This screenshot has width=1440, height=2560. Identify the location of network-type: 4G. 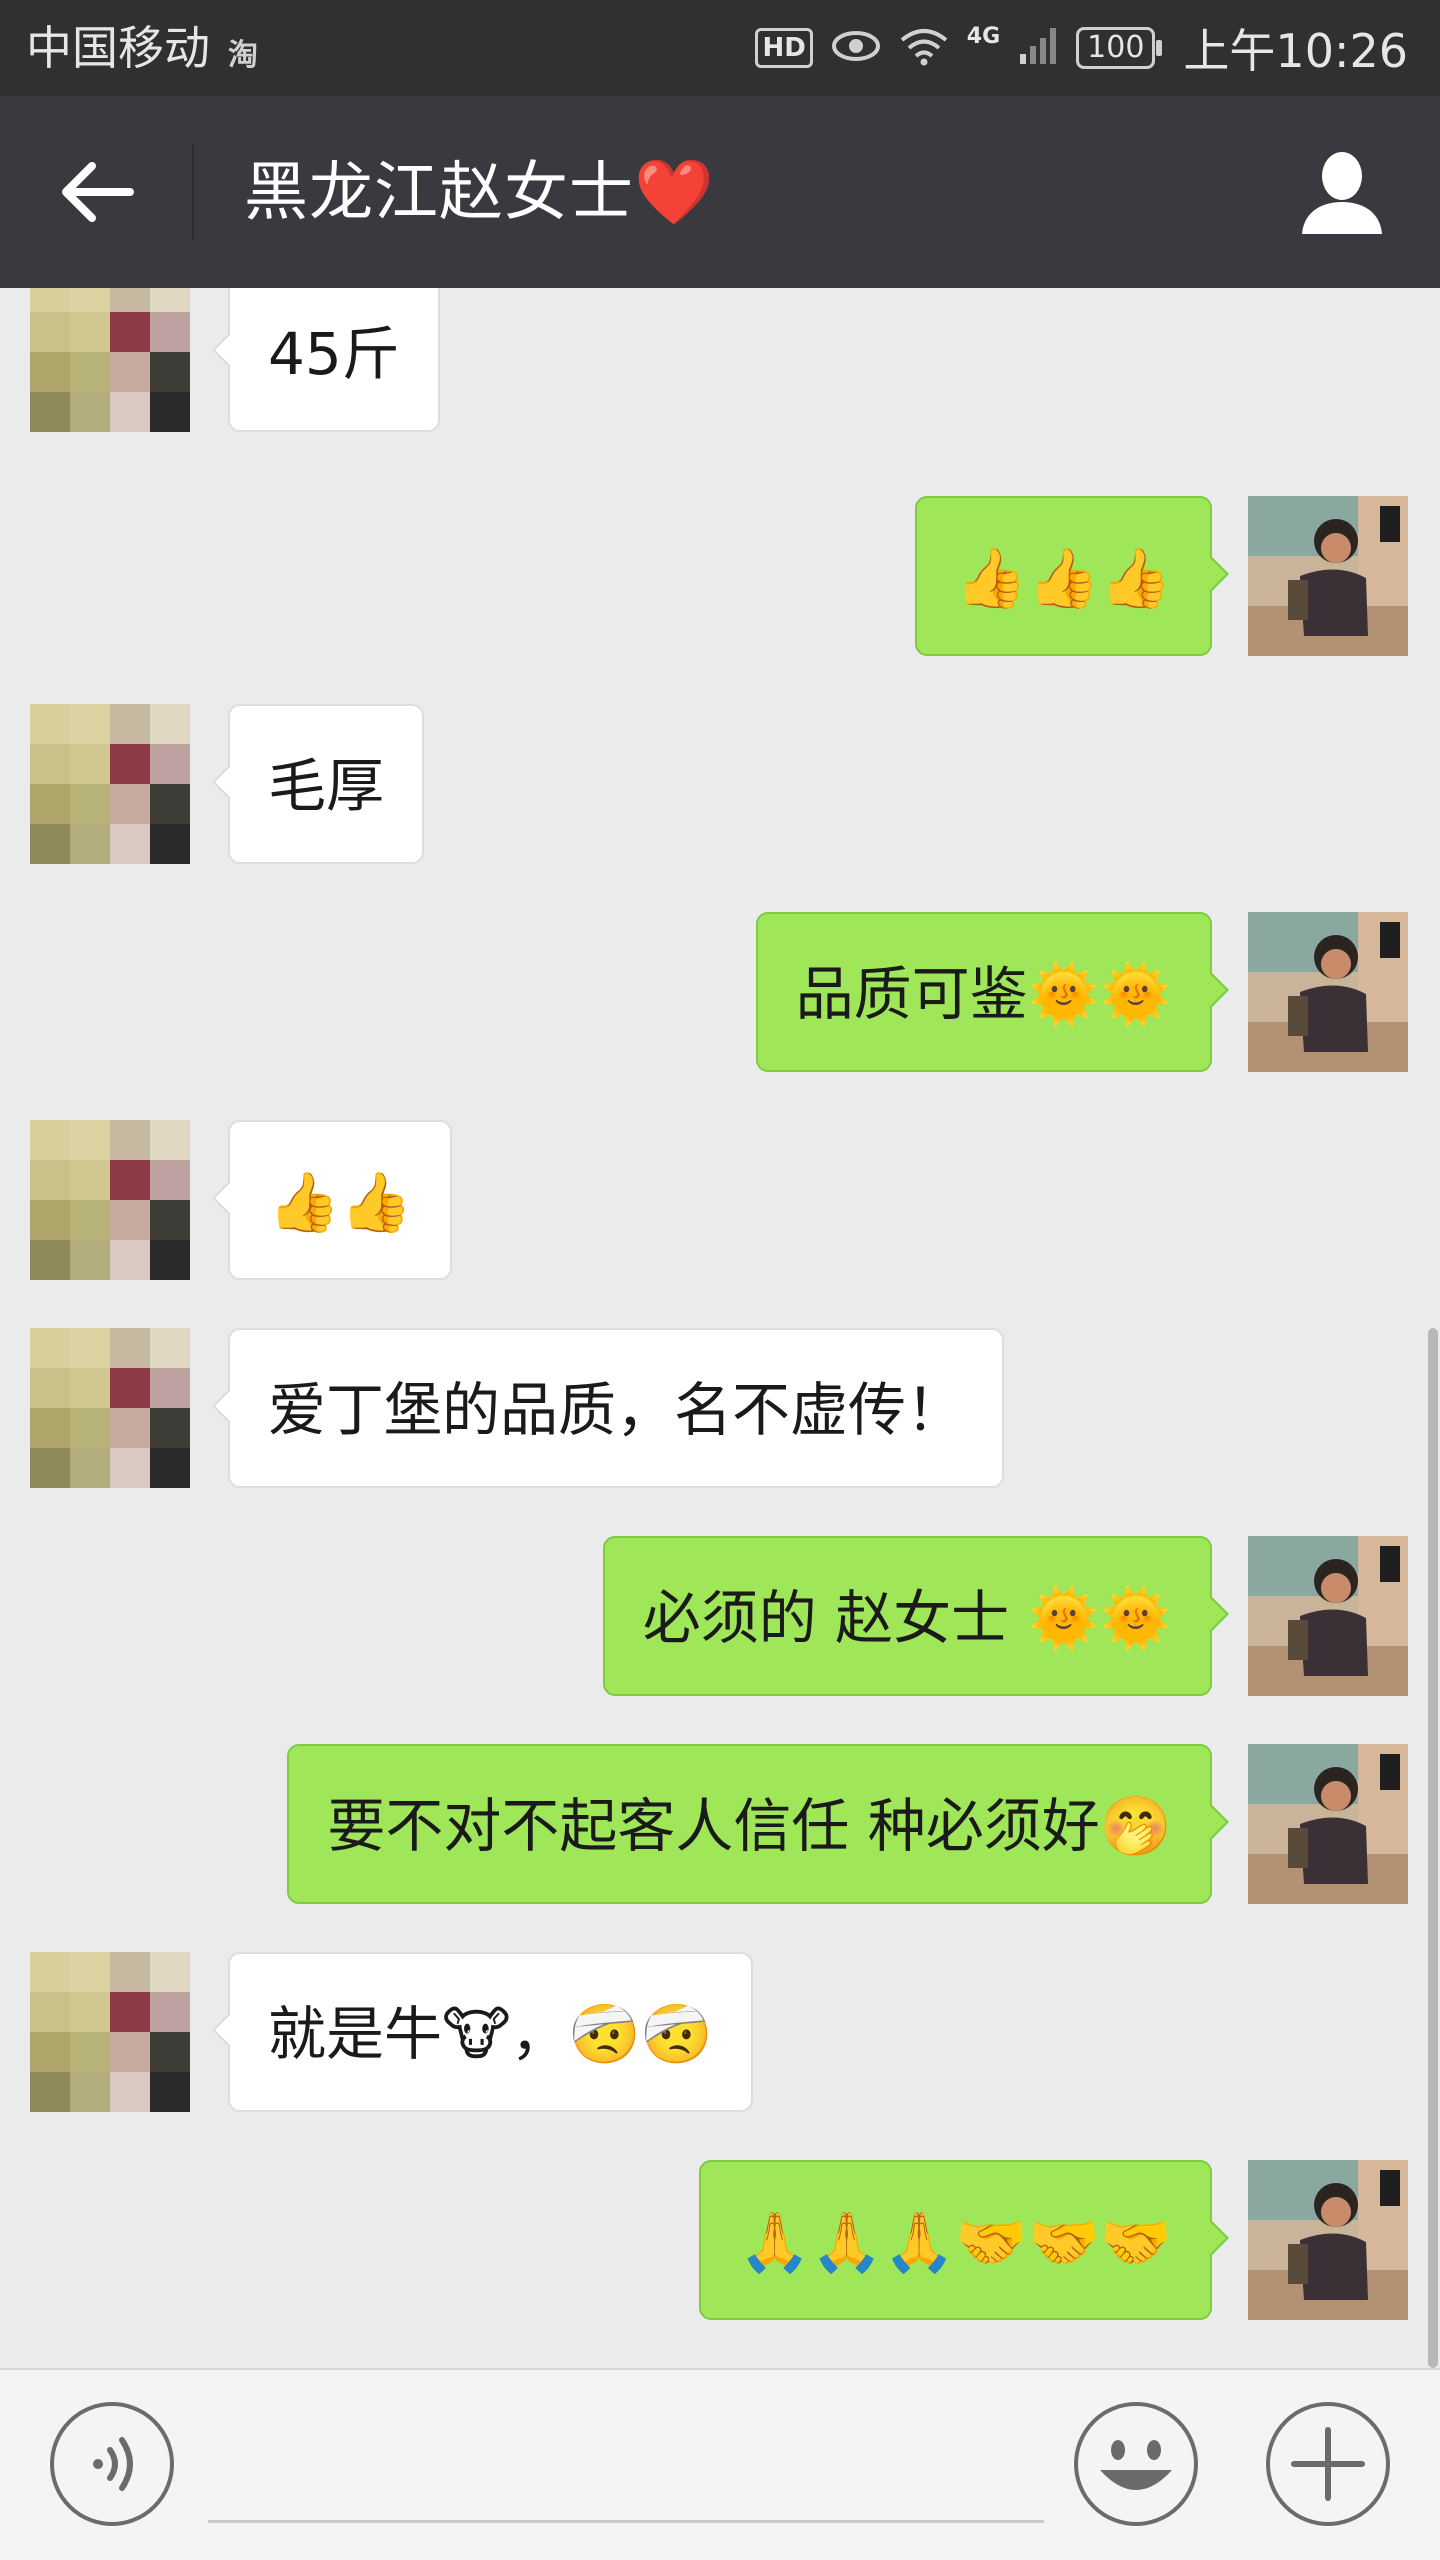
(983, 36).